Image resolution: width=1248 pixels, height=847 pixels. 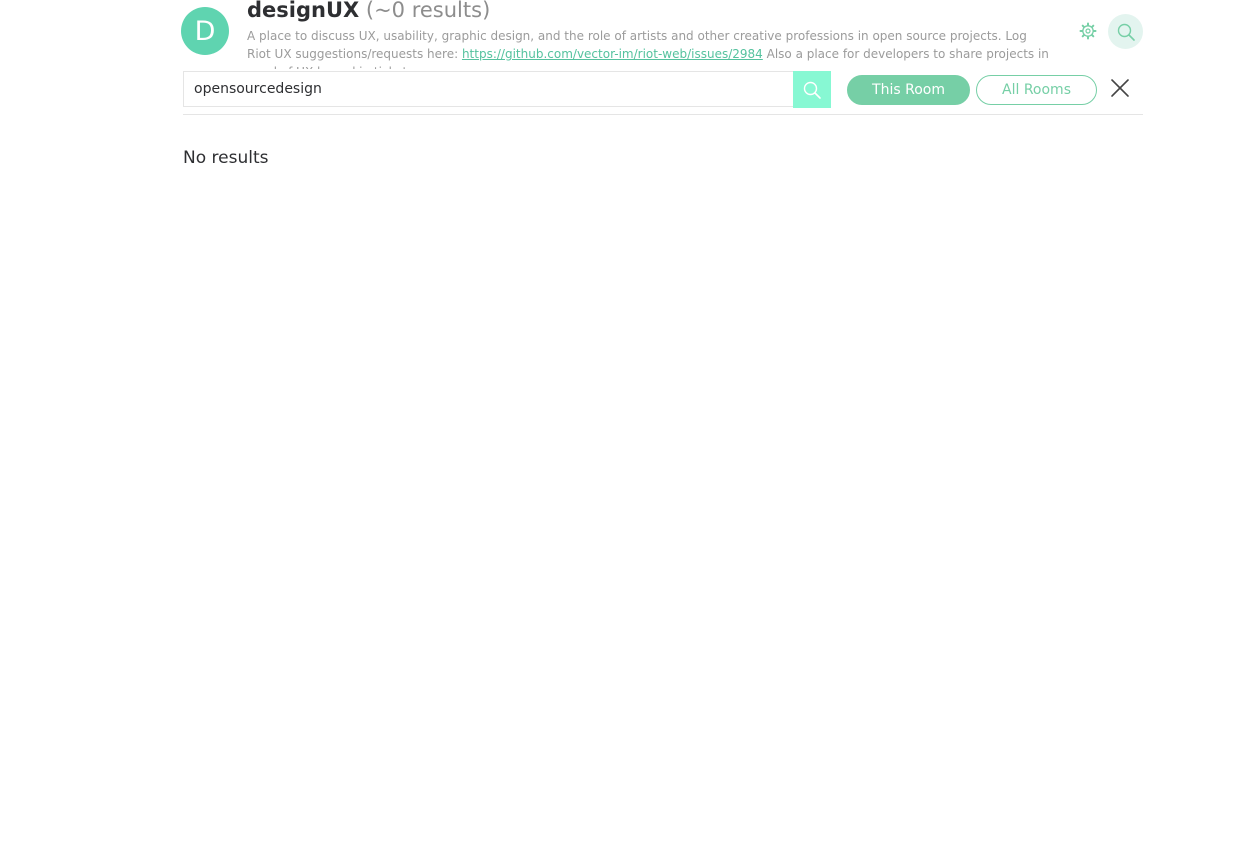 What do you see at coordinates (428, 11) in the screenshot?
I see `search-result-count: (~0 results)` at bounding box center [428, 11].